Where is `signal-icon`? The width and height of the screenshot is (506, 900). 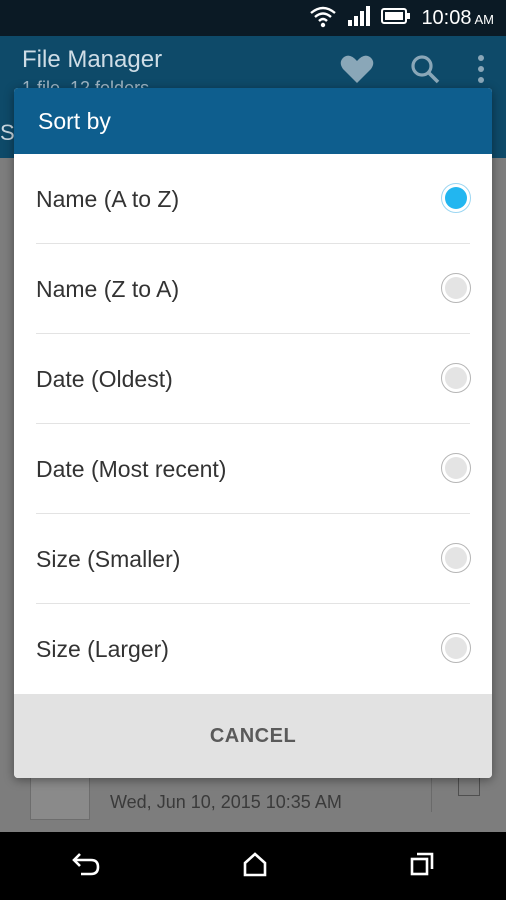
signal-icon is located at coordinates (359, 18).